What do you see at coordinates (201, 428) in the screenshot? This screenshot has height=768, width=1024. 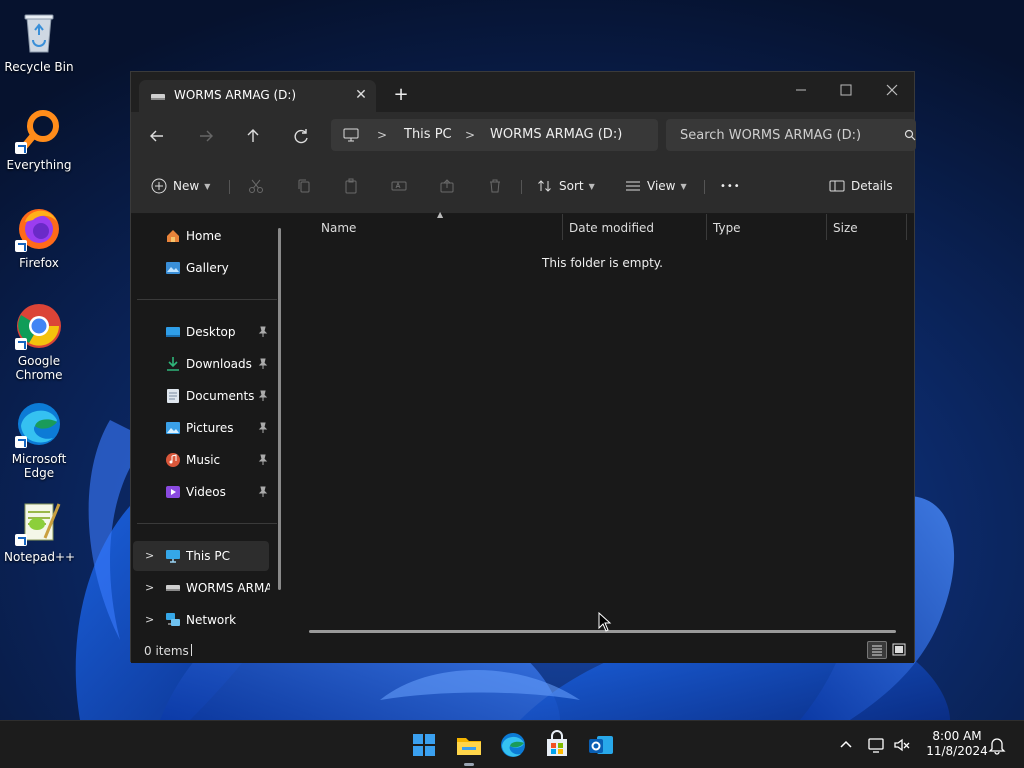 I see `nav-item-pictures: Pictures` at bounding box center [201, 428].